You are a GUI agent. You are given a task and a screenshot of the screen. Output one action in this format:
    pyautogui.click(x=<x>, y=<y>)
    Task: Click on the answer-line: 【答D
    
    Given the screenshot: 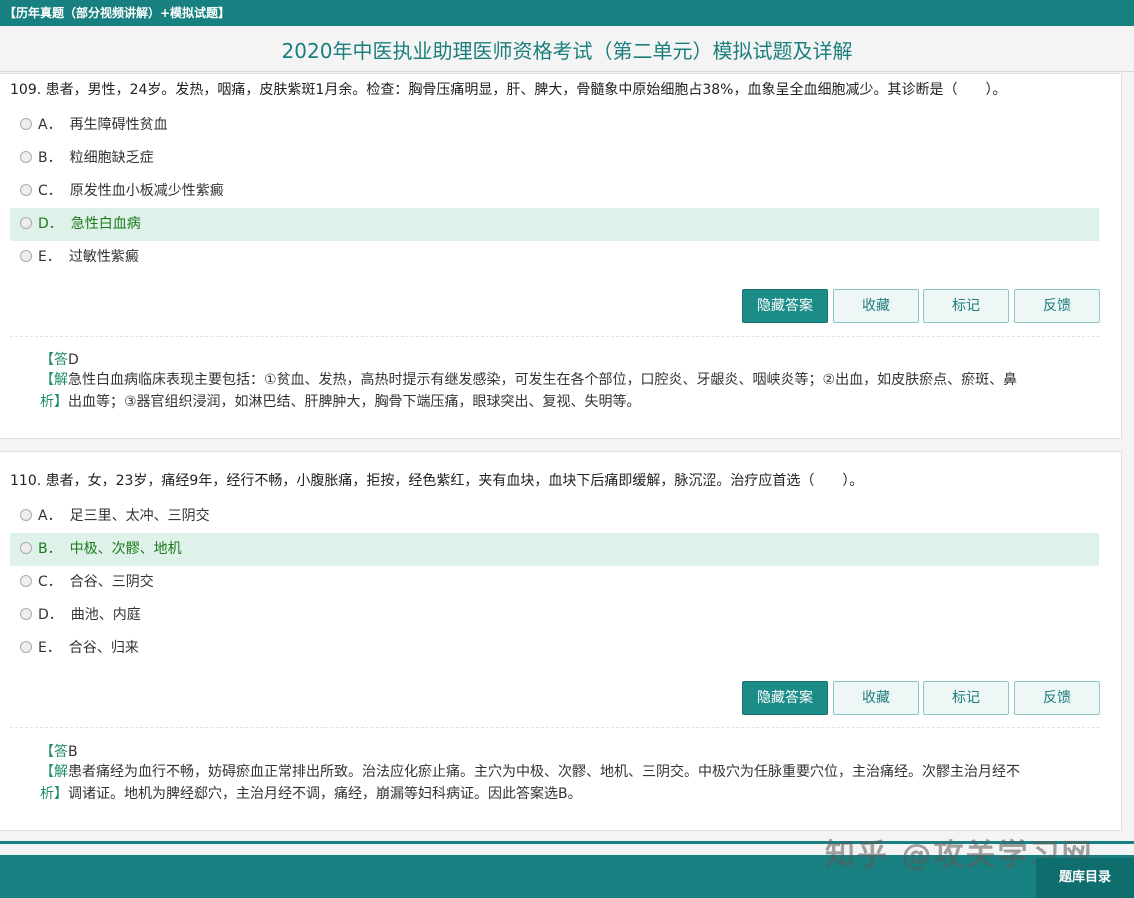 What is the action you would take?
    pyautogui.click(x=59, y=360)
    